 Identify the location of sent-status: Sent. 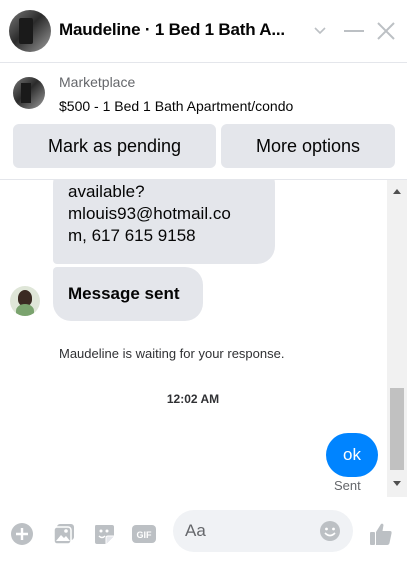
(347, 485).